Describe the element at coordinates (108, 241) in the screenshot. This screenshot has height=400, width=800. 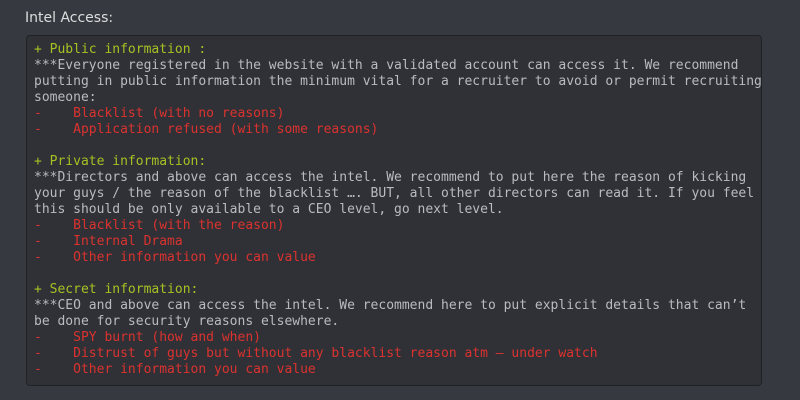
I see `bullet-item: - Internal Drama` at that location.